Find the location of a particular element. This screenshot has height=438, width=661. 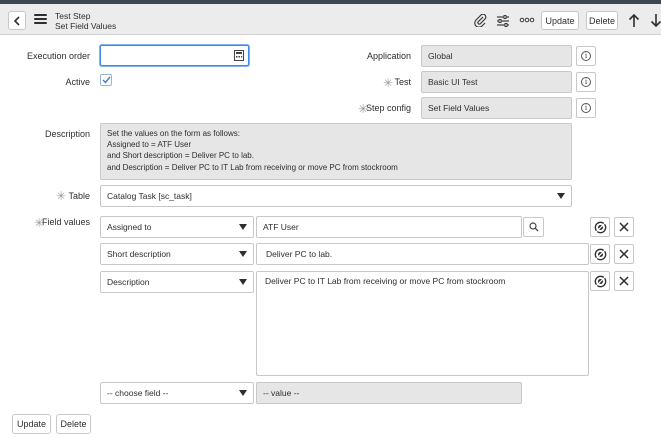

test-info-button: i is located at coordinates (586, 82).